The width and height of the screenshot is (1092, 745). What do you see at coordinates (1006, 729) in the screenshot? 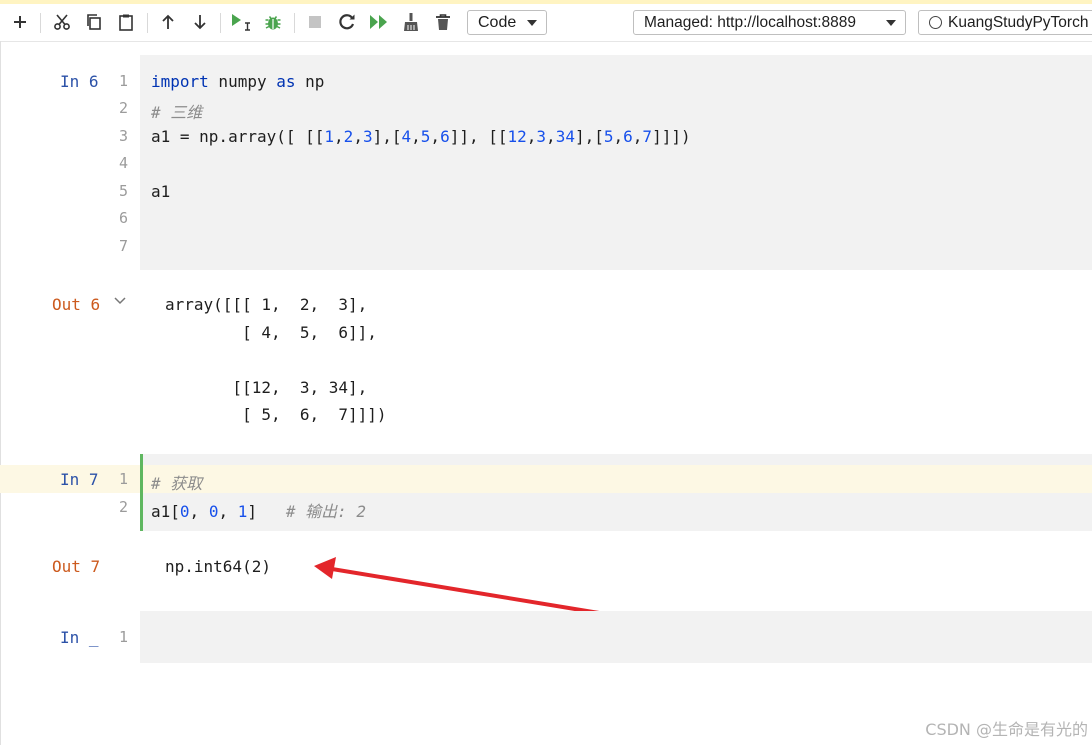
I see `watermark: CSDN @生命是有光的` at bounding box center [1006, 729].